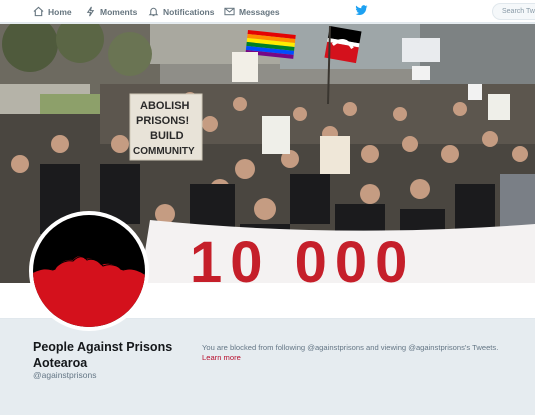  What do you see at coordinates (162, 121) in the screenshot?
I see `placard-line-2: PRISONS!` at bounding box center [162, 121].